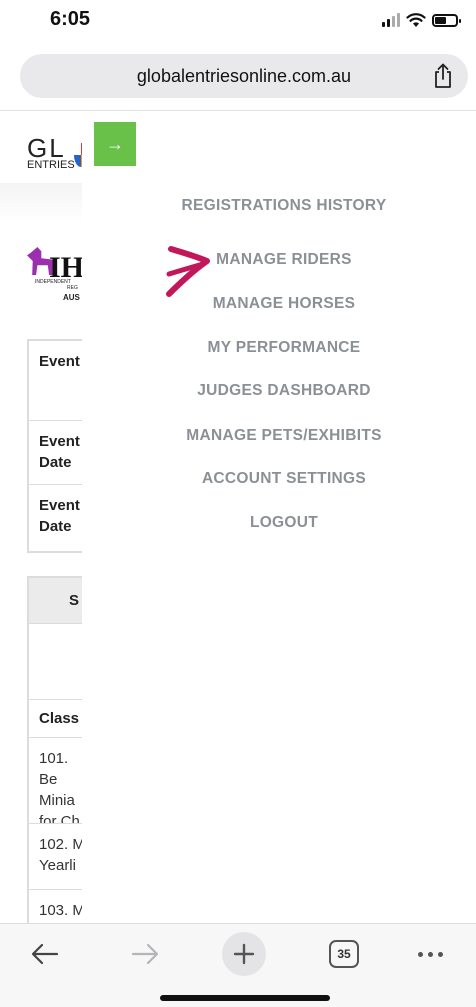 This screenshot has height=1007, width=476. Describe the element at coordinates (279, 391) in the screenshot. I see `menu-item-judges-dashboard: JUDGES DASHBOARD` at that location.